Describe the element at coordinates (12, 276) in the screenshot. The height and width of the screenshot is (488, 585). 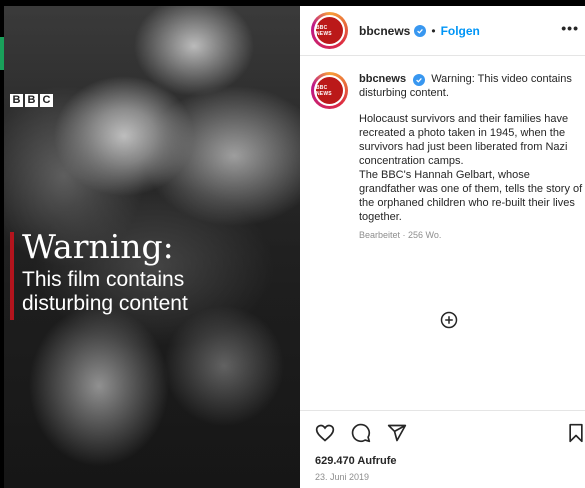
I see `warning-accent-bar` at that location.